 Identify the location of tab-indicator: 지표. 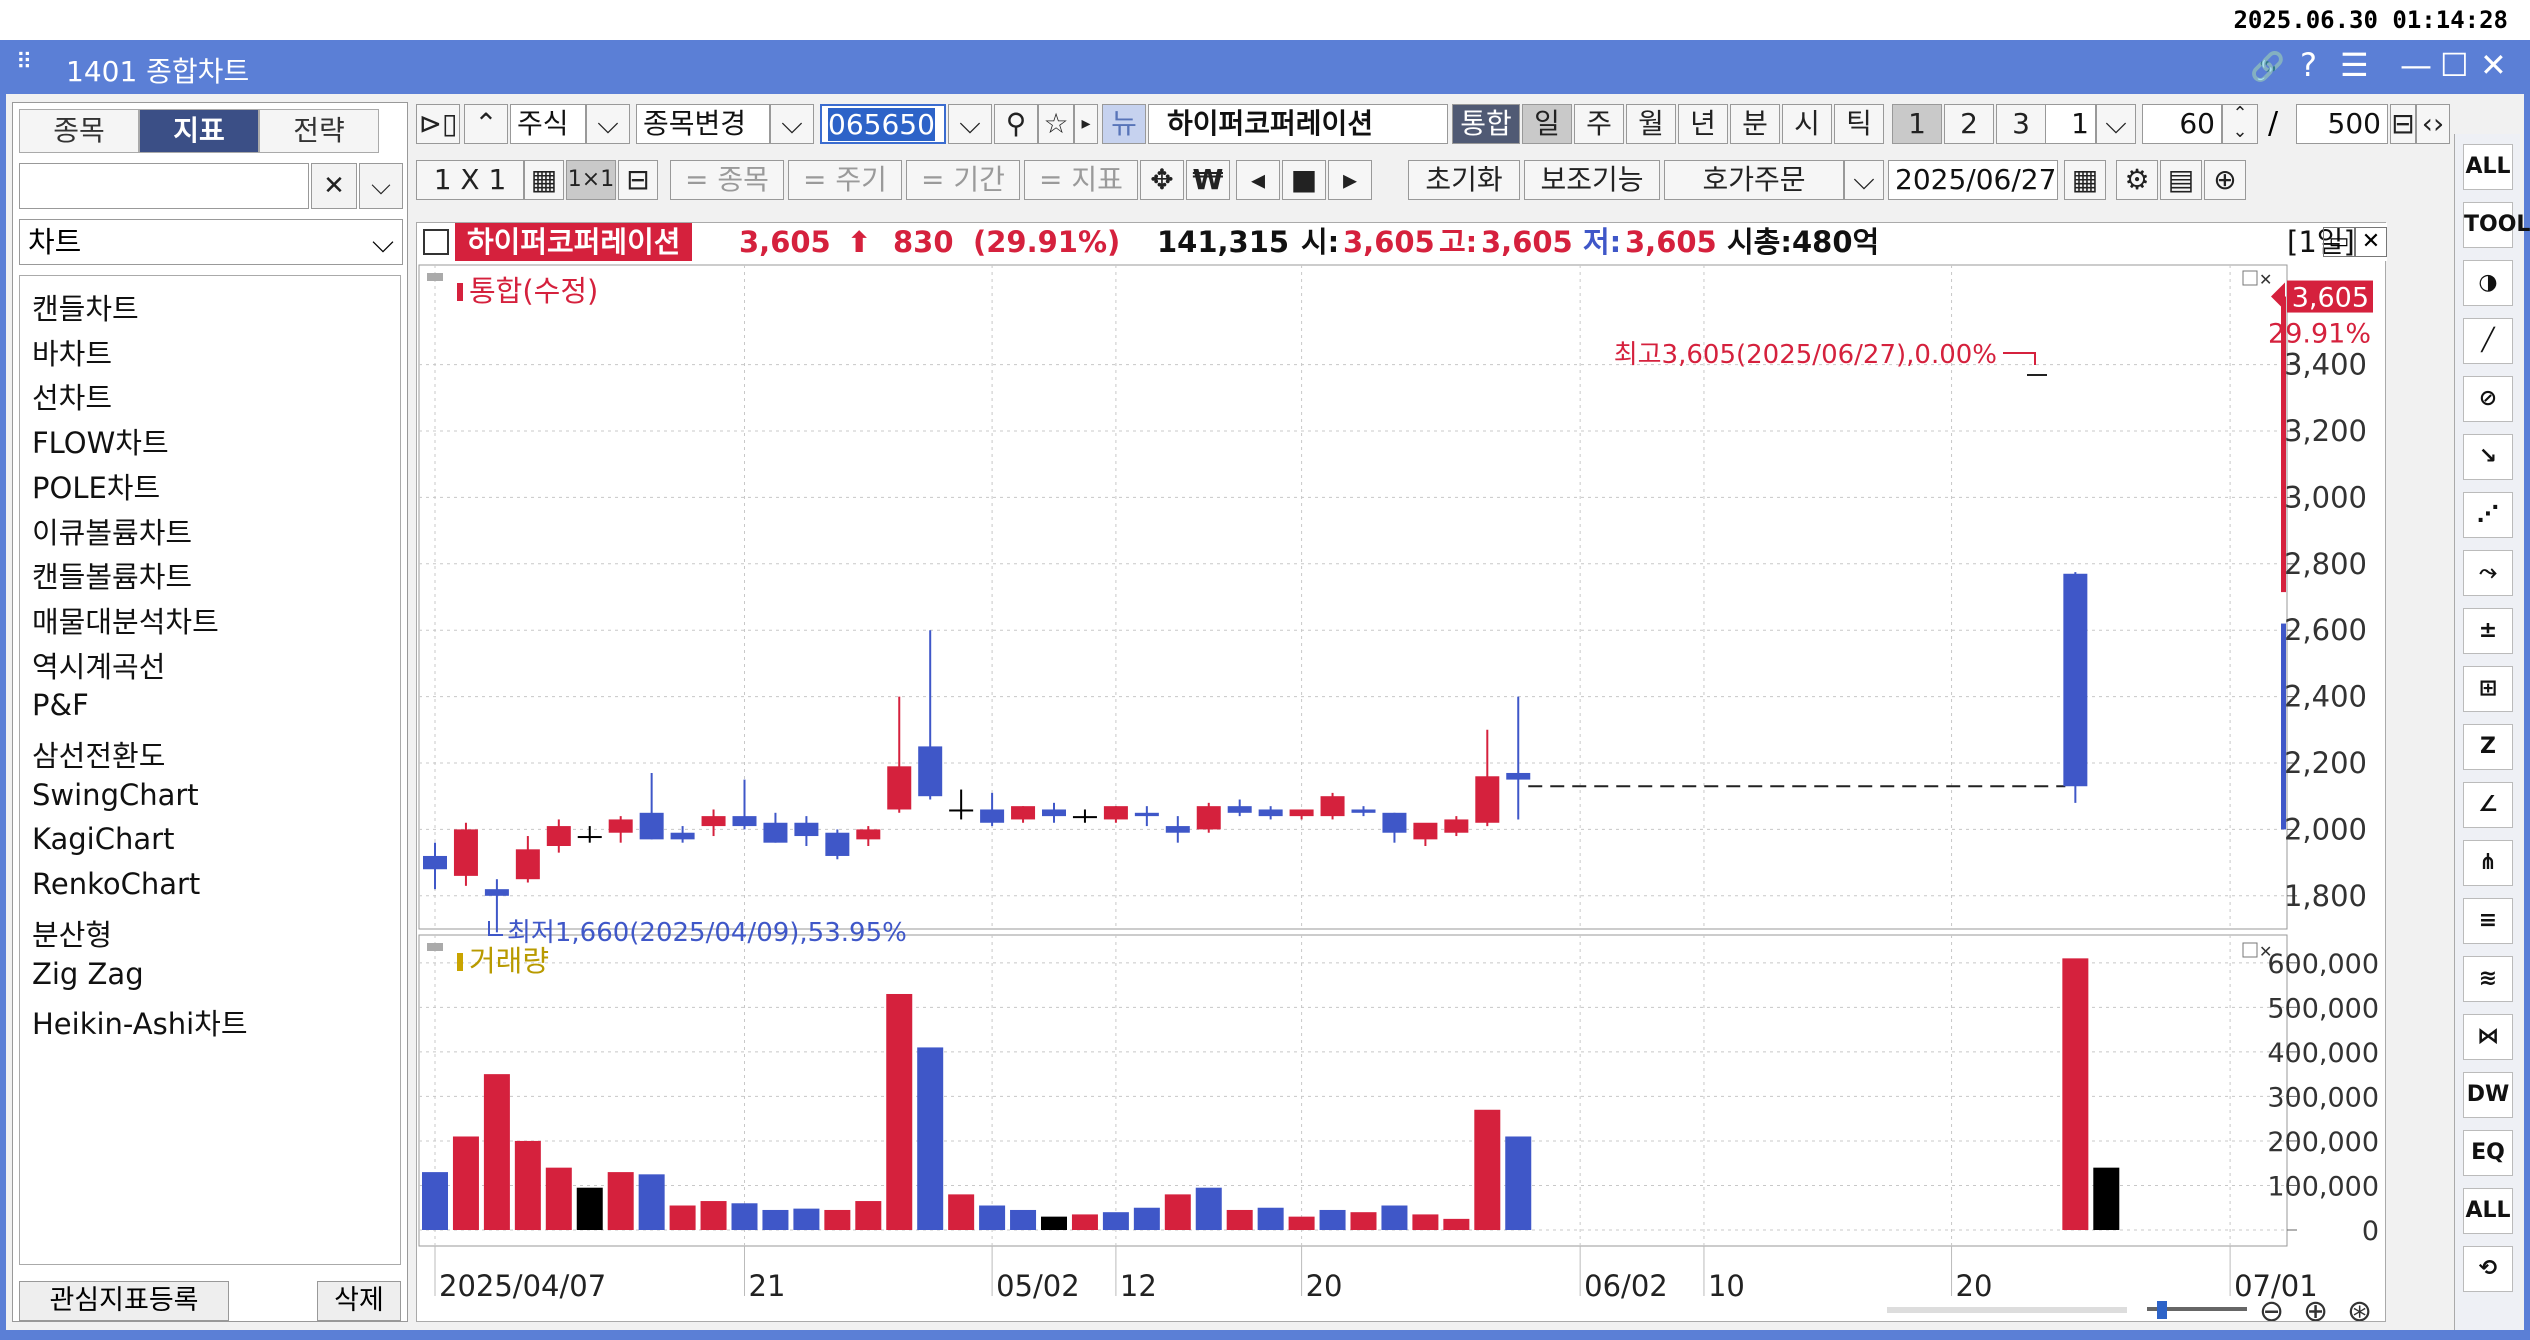
(199, 131).